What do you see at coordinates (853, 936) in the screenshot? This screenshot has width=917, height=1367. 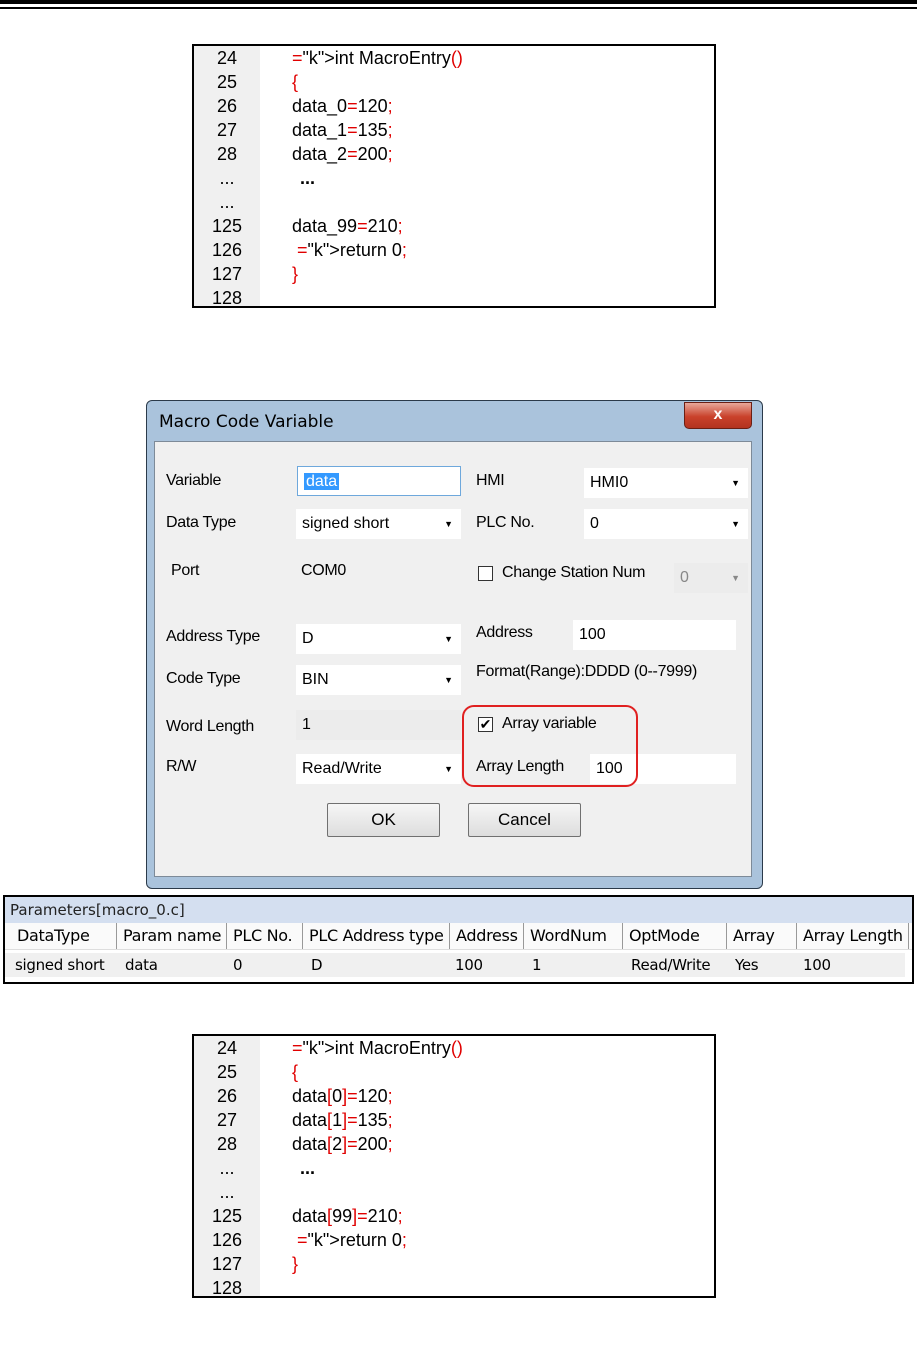 I see `column-header: Array Length` at bounding box center [853, 936].